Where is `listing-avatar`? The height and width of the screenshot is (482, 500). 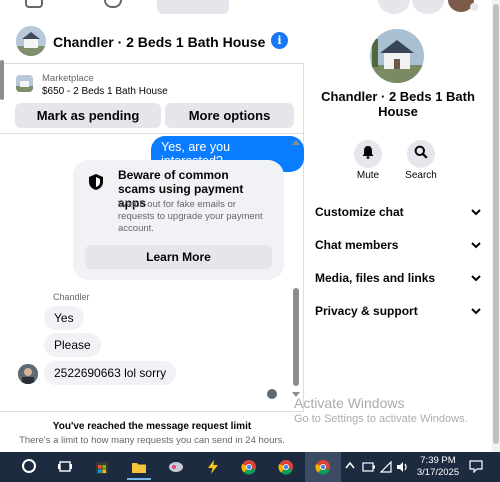
listing-avatar is located at coordinates (31, 41).